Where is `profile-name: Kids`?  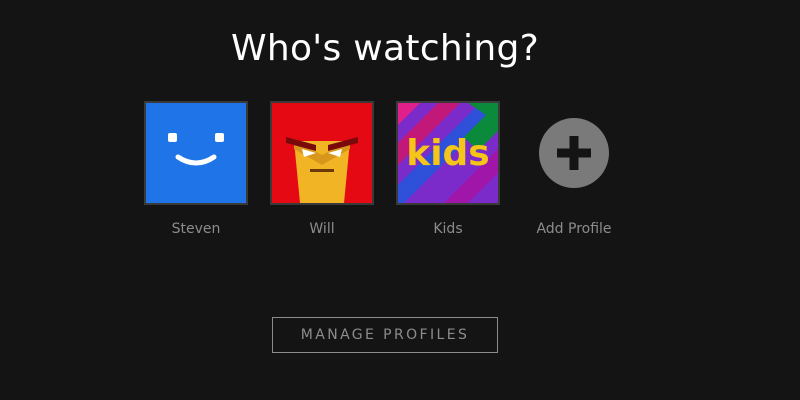
profile-name: Kids is located at coordinates (448, 229).